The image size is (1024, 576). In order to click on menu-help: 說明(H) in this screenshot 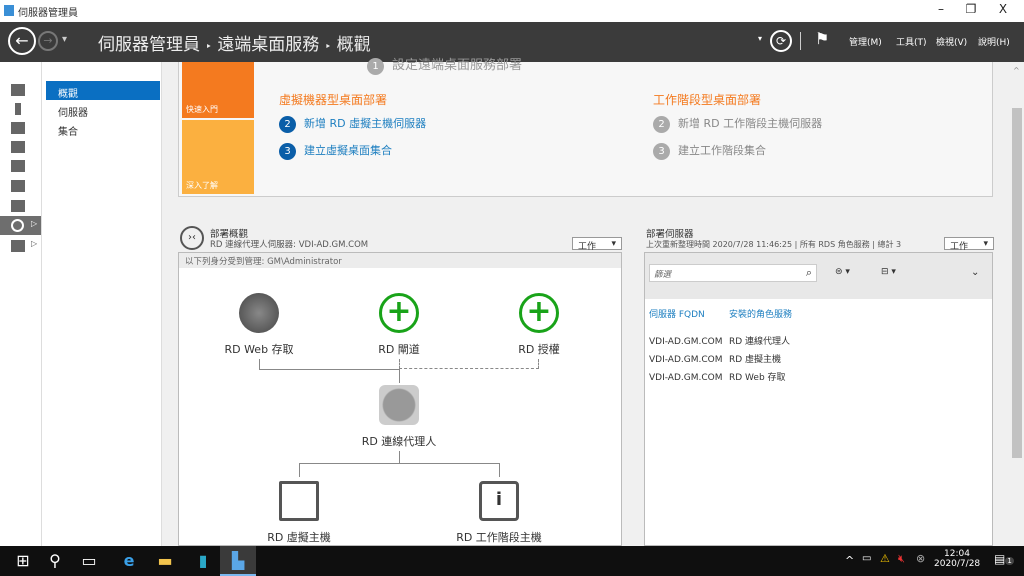, I will do `click(994, 41)`.